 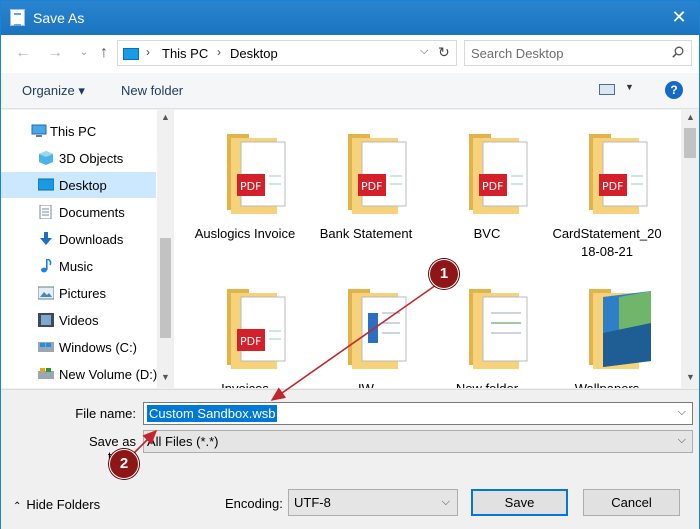 I want to click on breadcrumb-this-pc: This PC, so click(x=185, y=53).